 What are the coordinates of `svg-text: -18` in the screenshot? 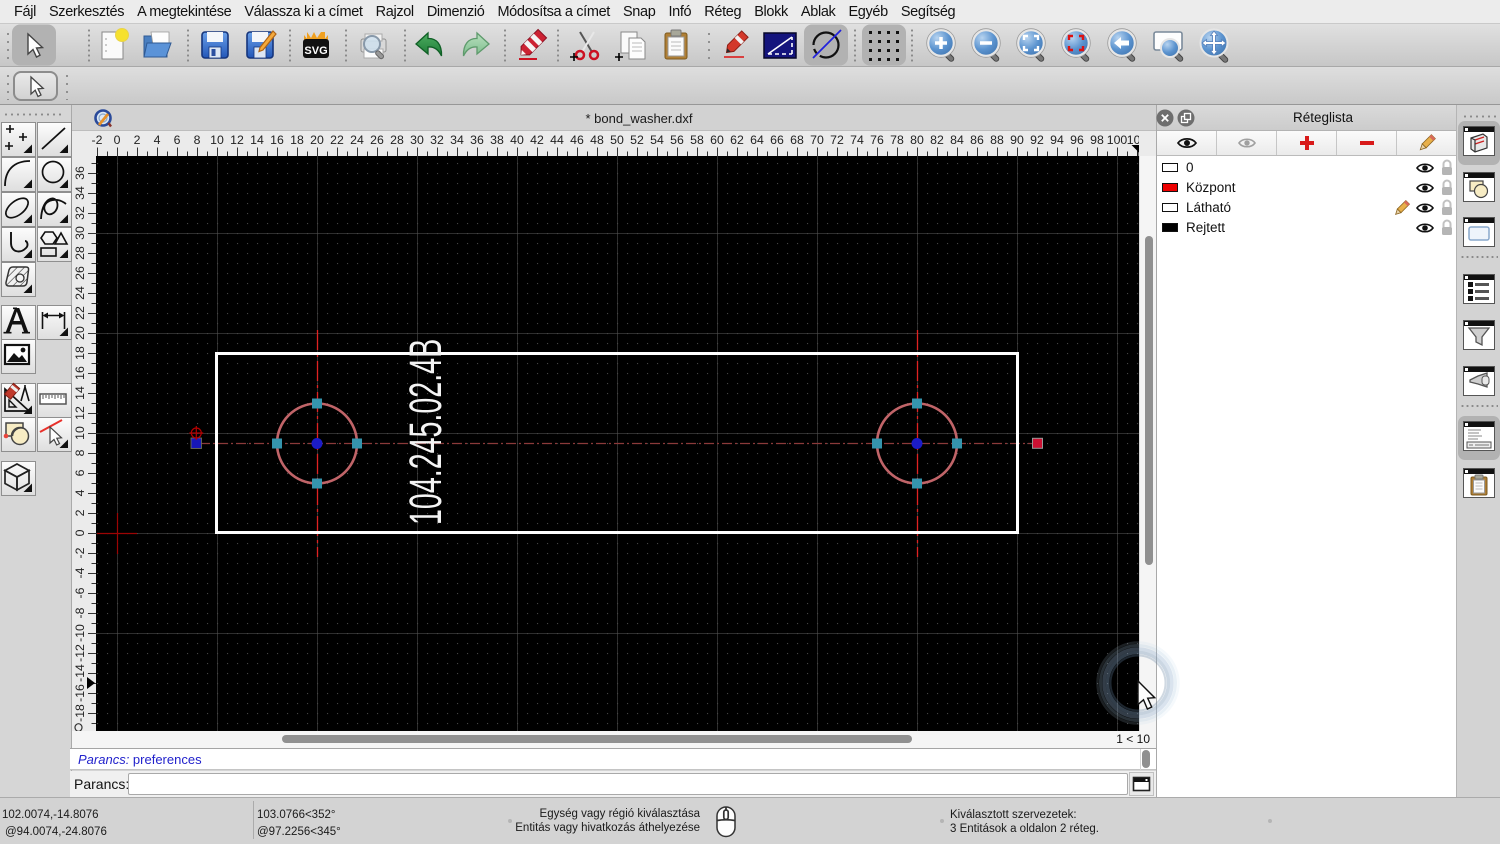 It's located at (80, 713).